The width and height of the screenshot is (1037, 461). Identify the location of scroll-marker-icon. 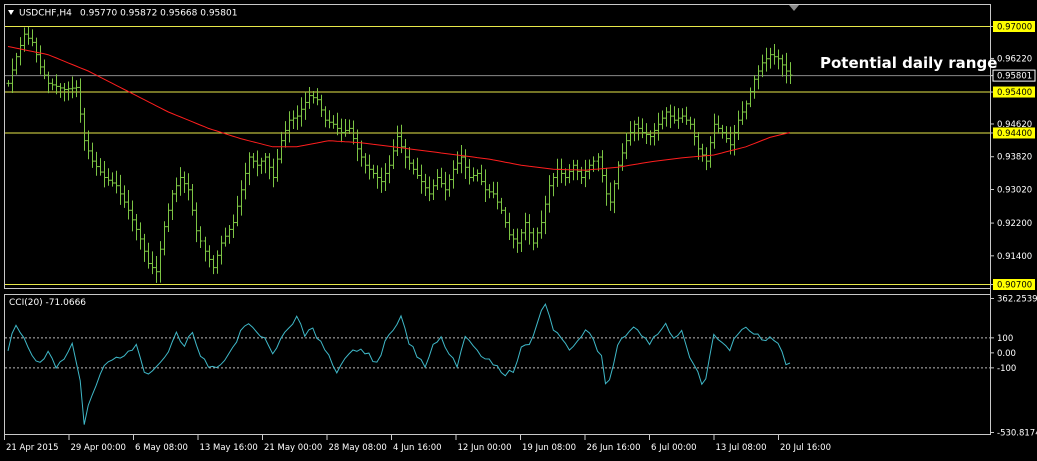
(794, 8).